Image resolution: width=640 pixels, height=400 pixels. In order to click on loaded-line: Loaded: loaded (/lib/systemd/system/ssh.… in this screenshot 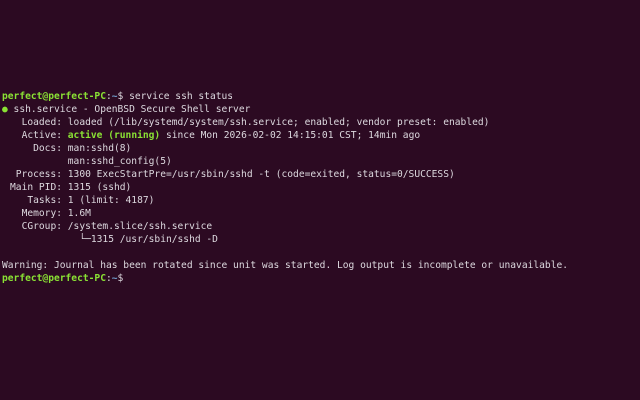, I will do `click(321, 122)`.